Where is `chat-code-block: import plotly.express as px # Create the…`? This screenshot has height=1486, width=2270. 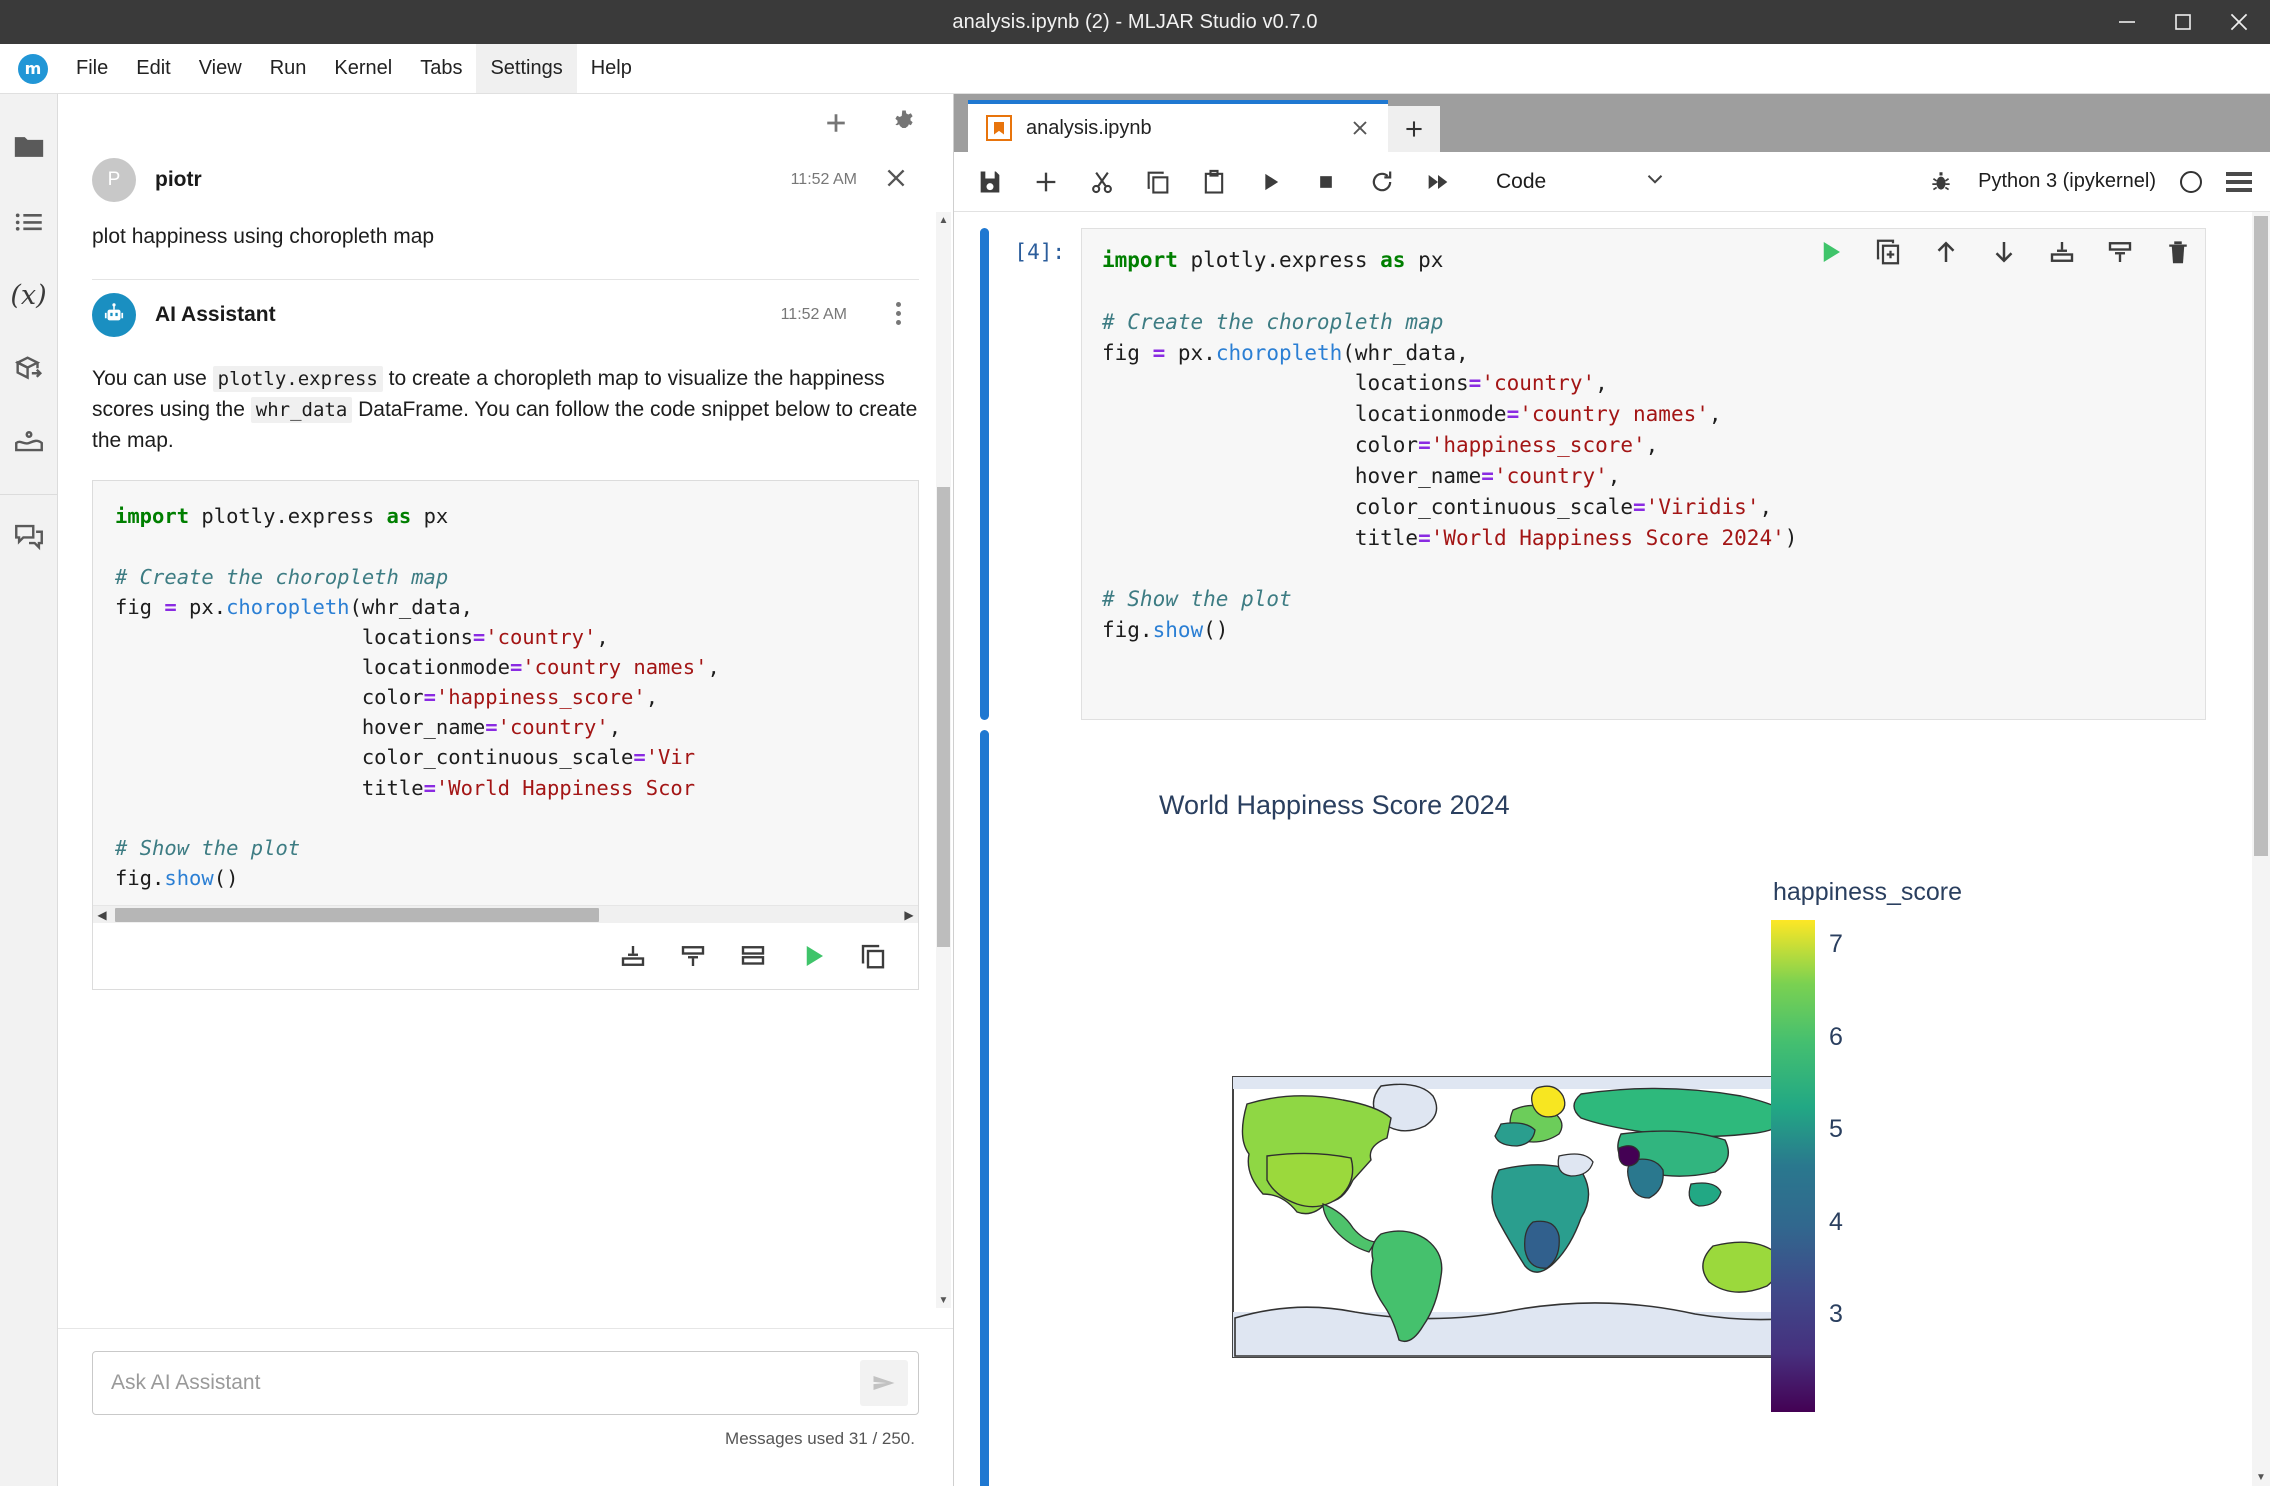
chat-code-block: import plotly.express as px # Create the… is located at coordinates (505, 735).